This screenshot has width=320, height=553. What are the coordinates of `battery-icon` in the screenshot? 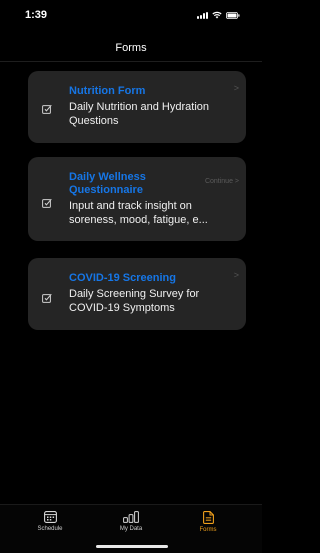 It's located at (233, 15).